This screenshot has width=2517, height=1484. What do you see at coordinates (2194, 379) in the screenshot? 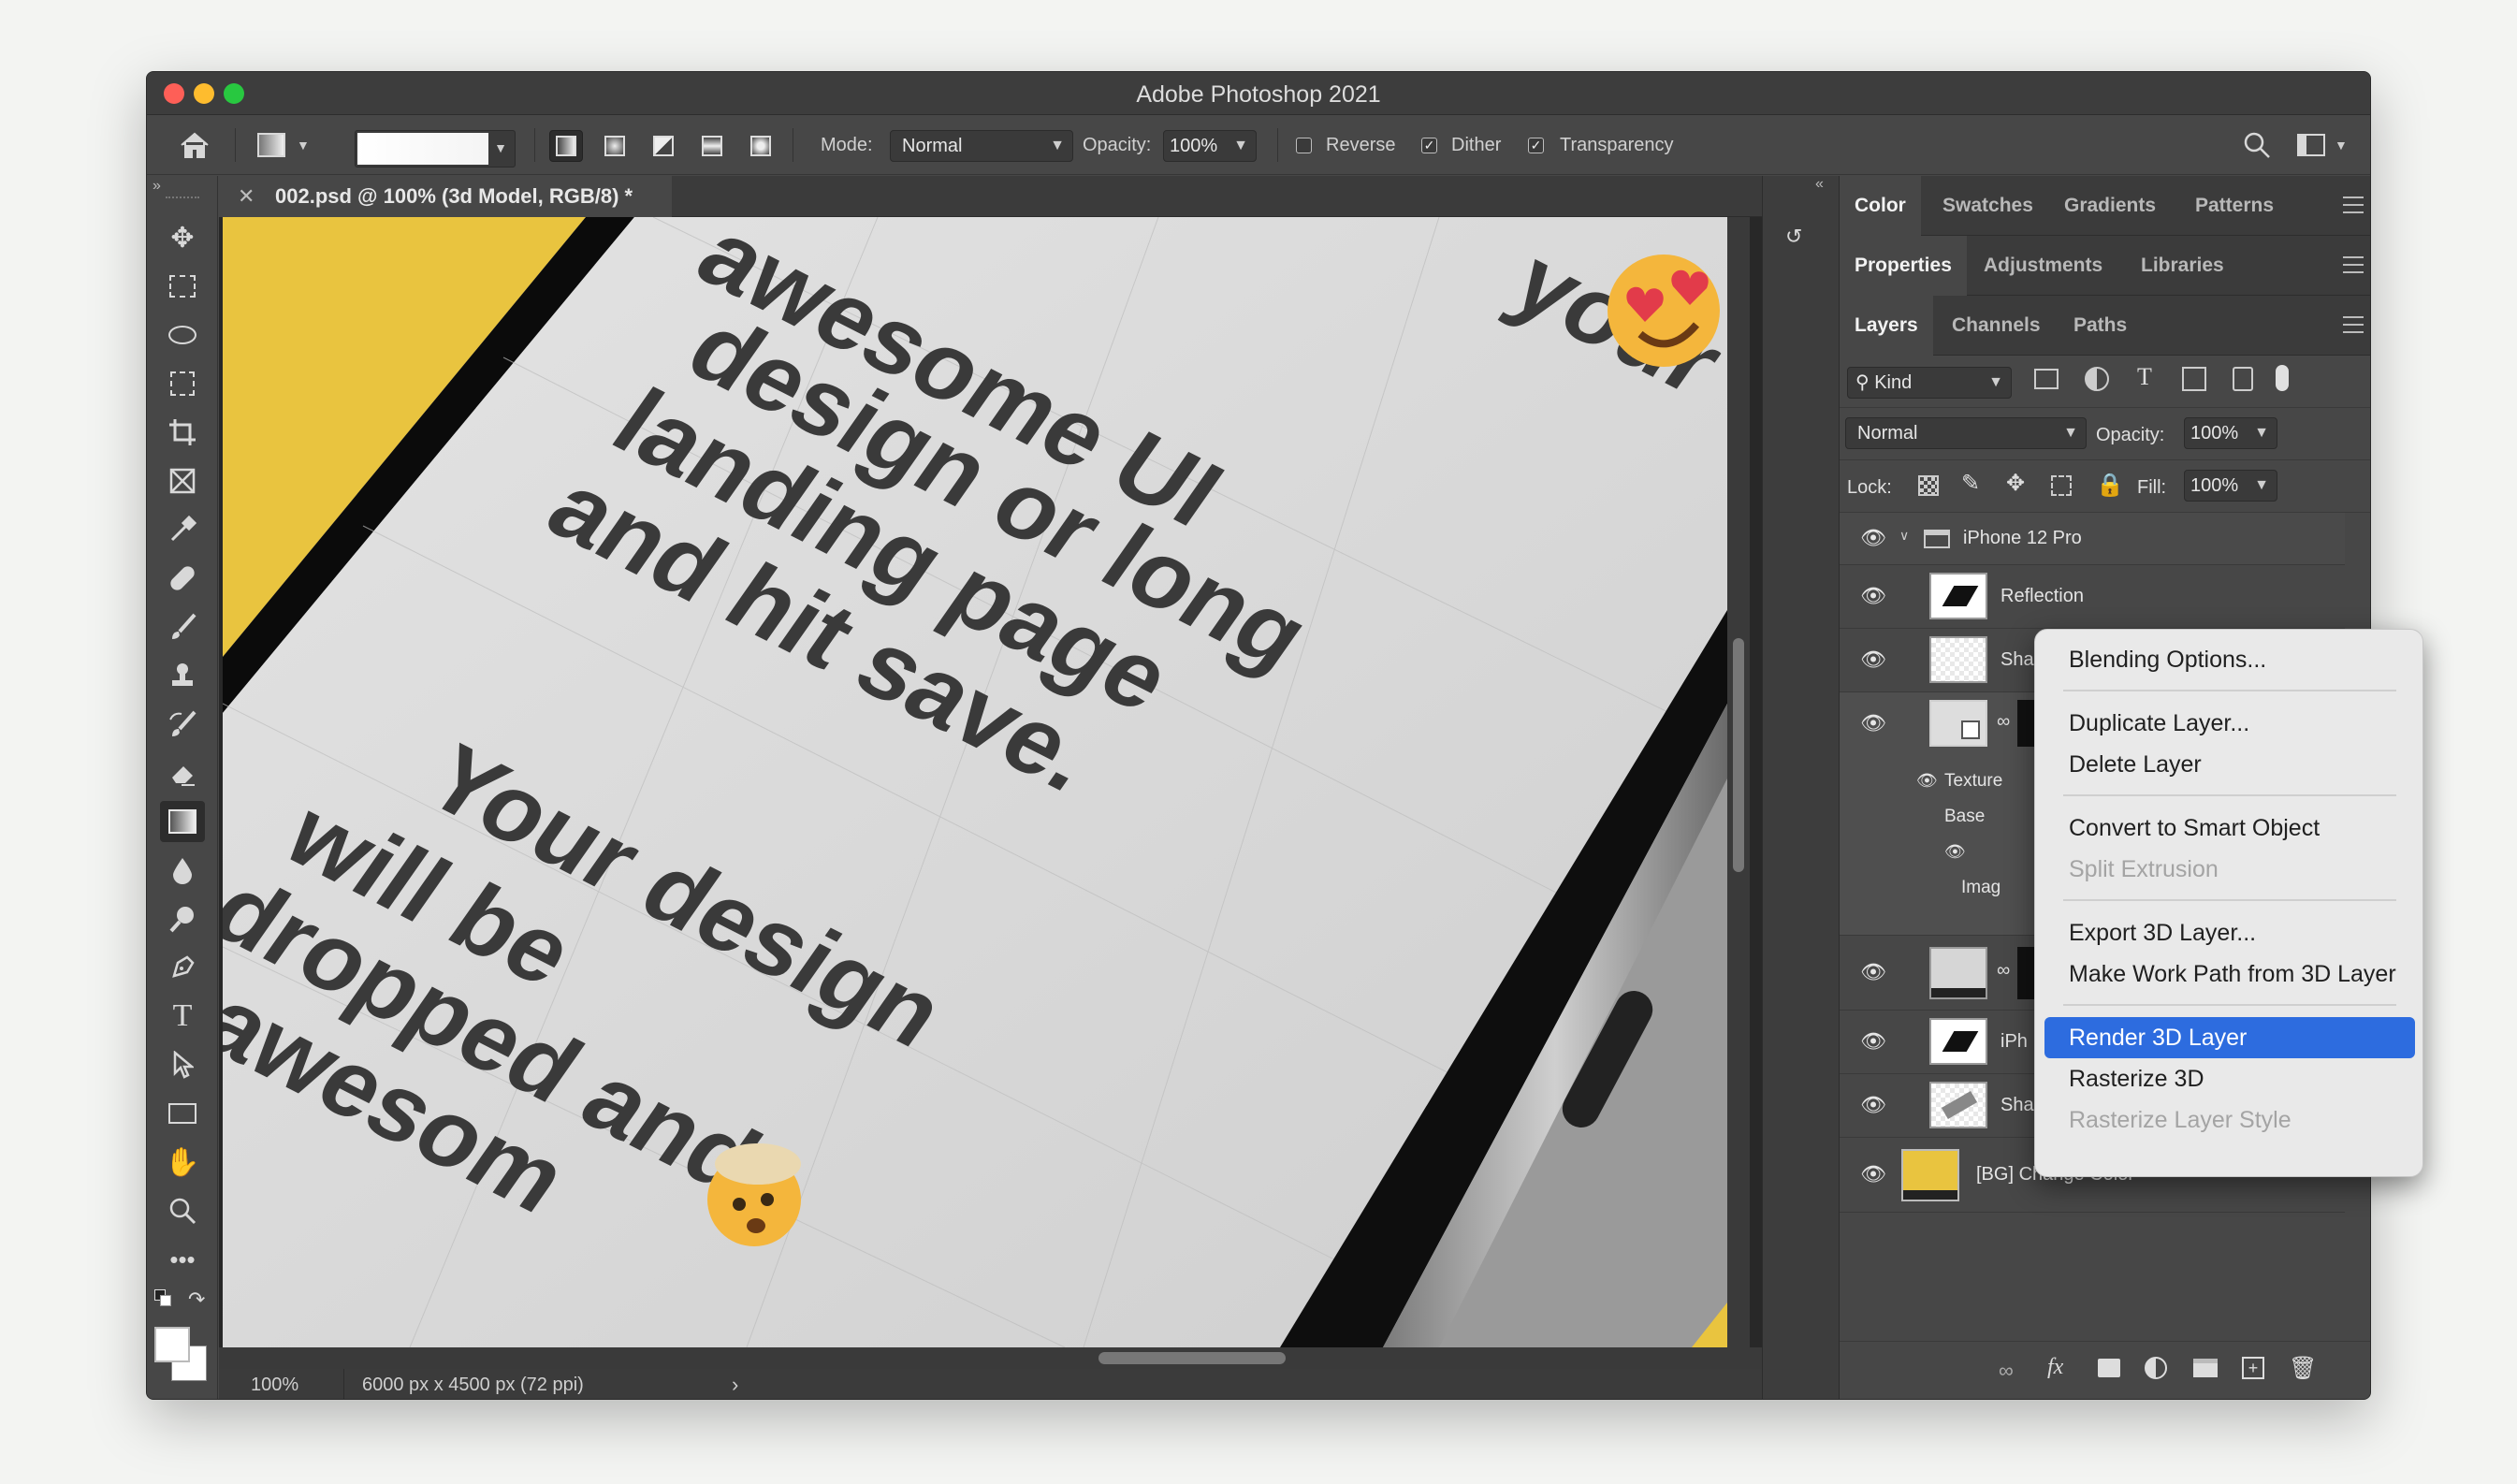
I see `filter-shape-icon` at bounding box center [2194, 379].